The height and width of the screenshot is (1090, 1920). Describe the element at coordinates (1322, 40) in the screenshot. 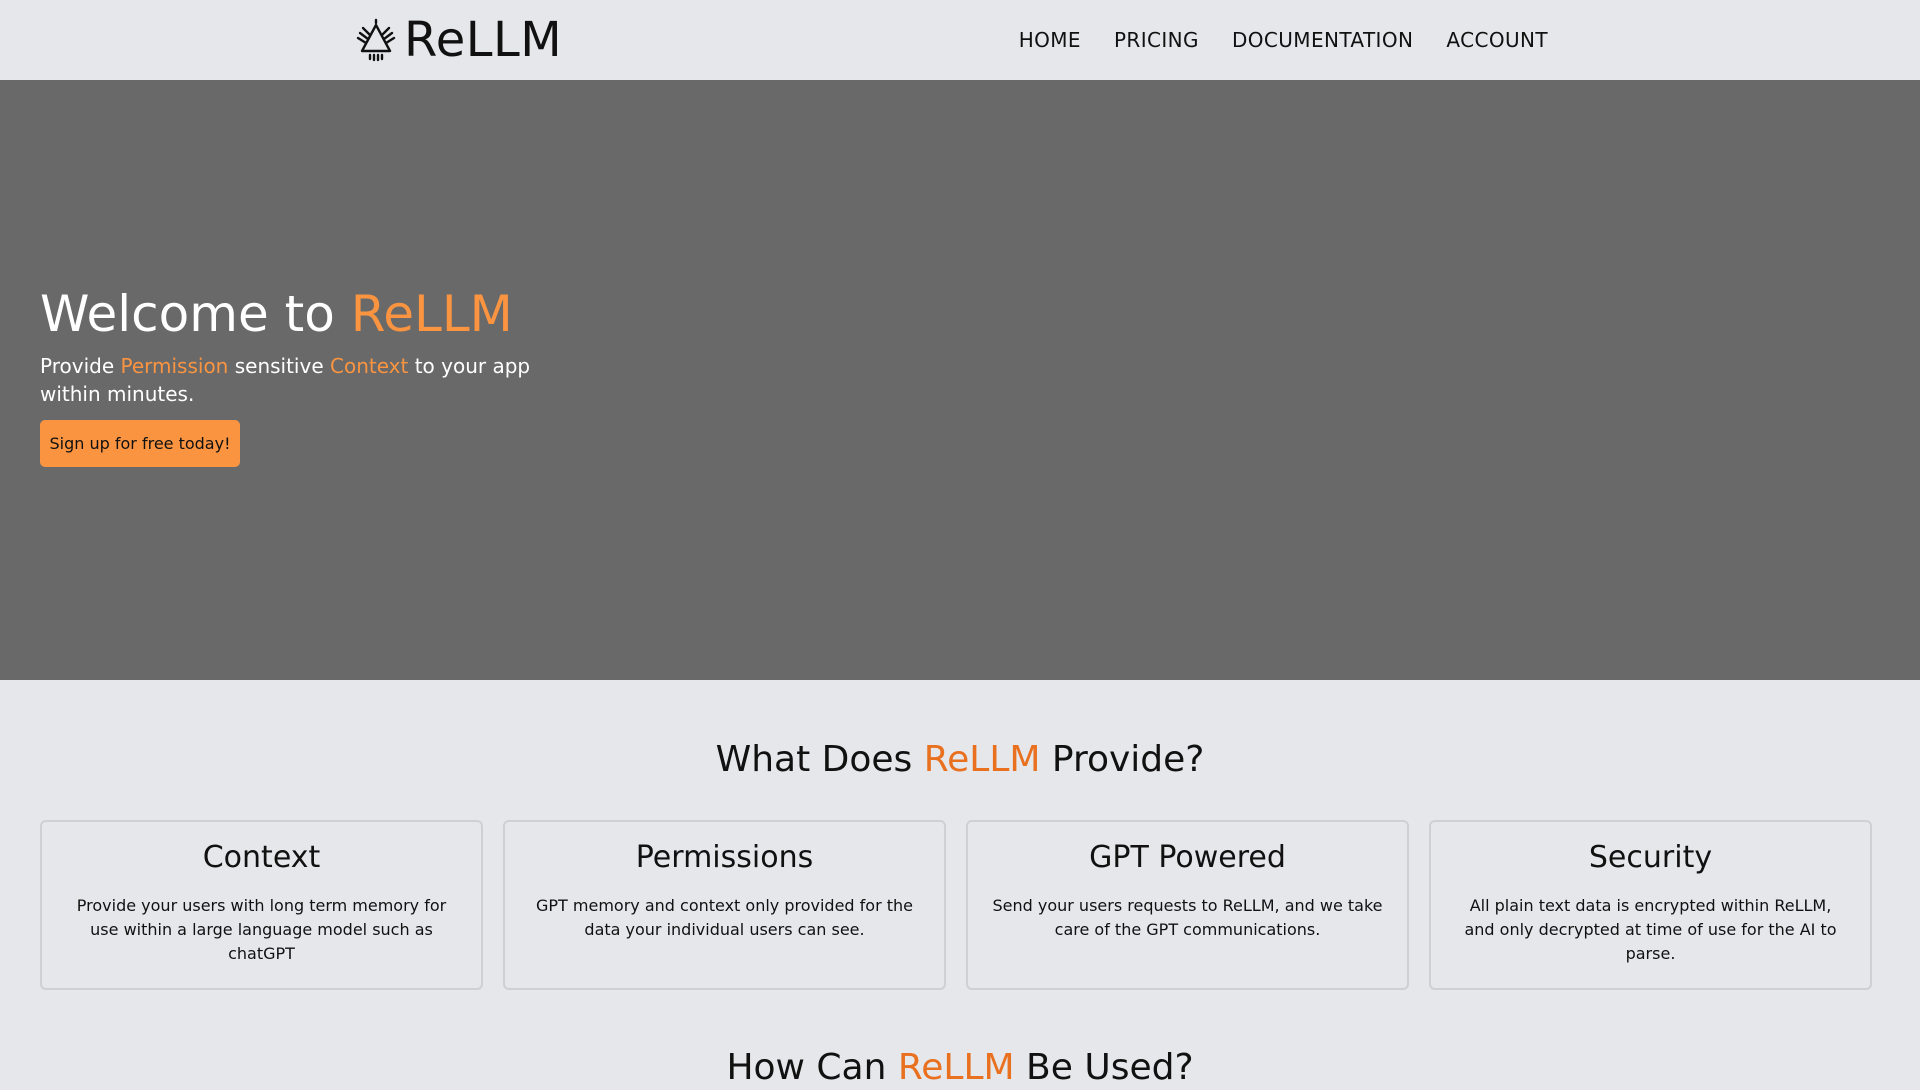

I see `nav-documentation: DOCUMENTATION` at that location.